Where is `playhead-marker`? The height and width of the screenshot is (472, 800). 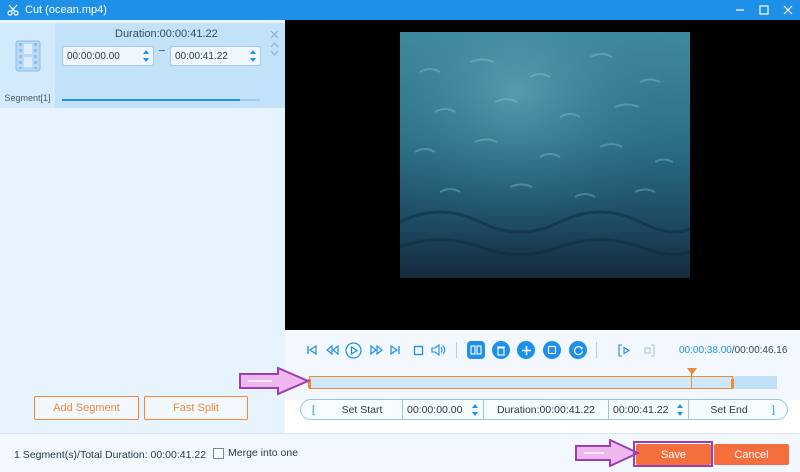 playhead-marker is located at coordinates (692, 371).